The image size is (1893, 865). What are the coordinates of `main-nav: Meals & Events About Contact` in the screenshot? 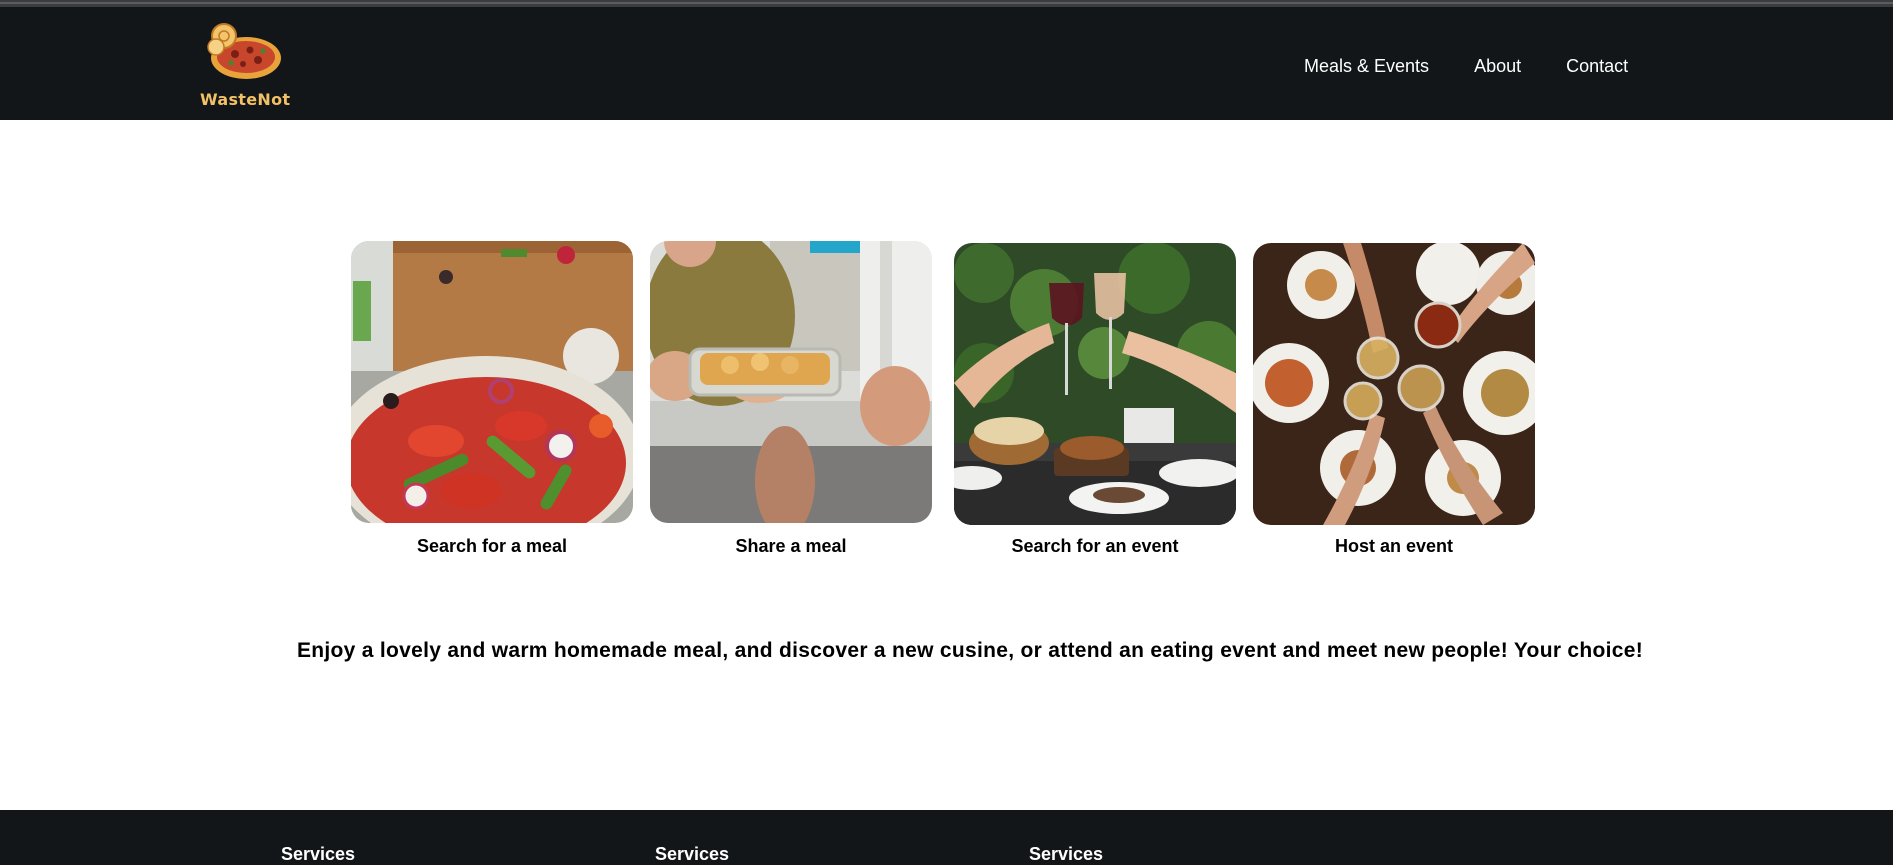 It's located at (1488, 66).